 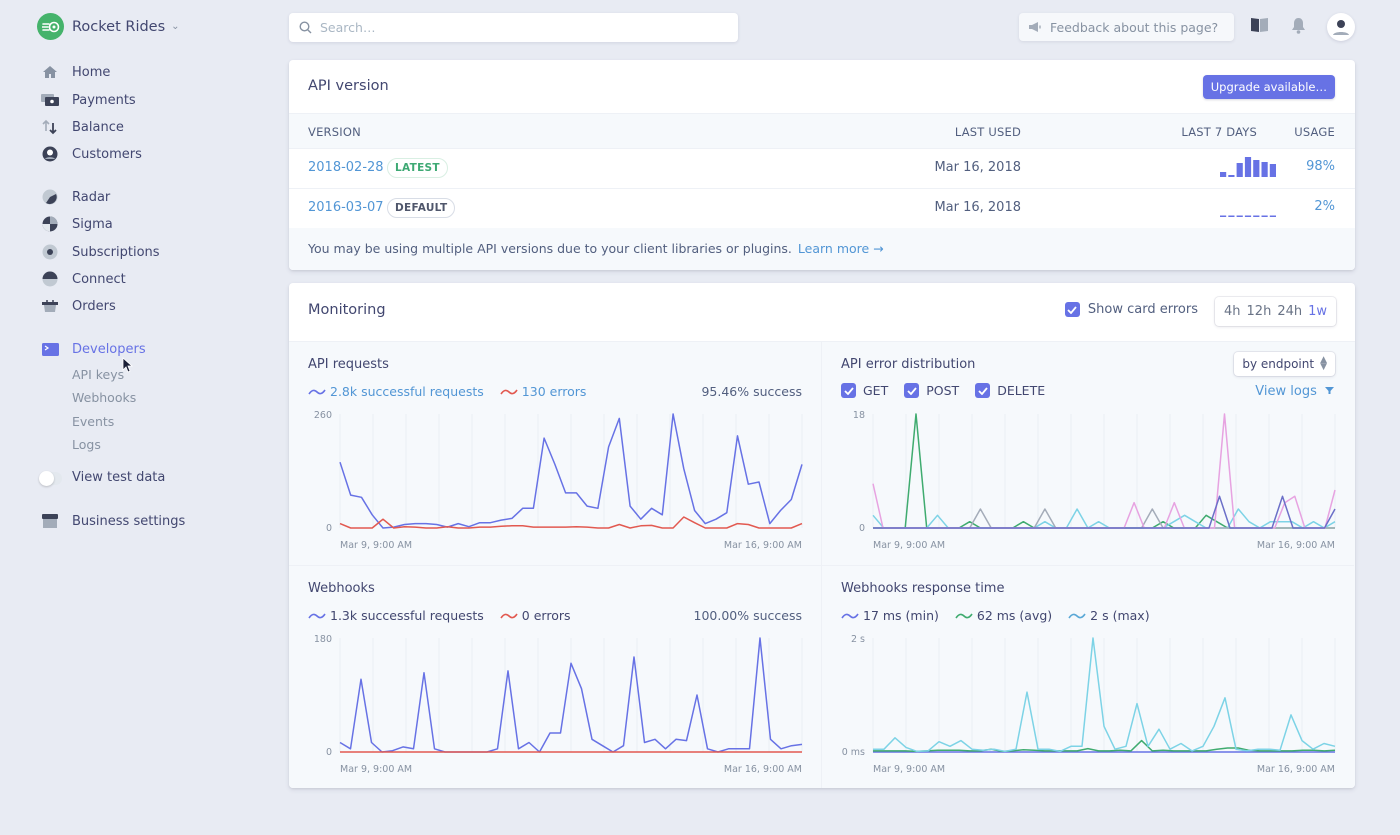 I want to click on legend-max: 2 s (max), so click(x=1109, y=615).